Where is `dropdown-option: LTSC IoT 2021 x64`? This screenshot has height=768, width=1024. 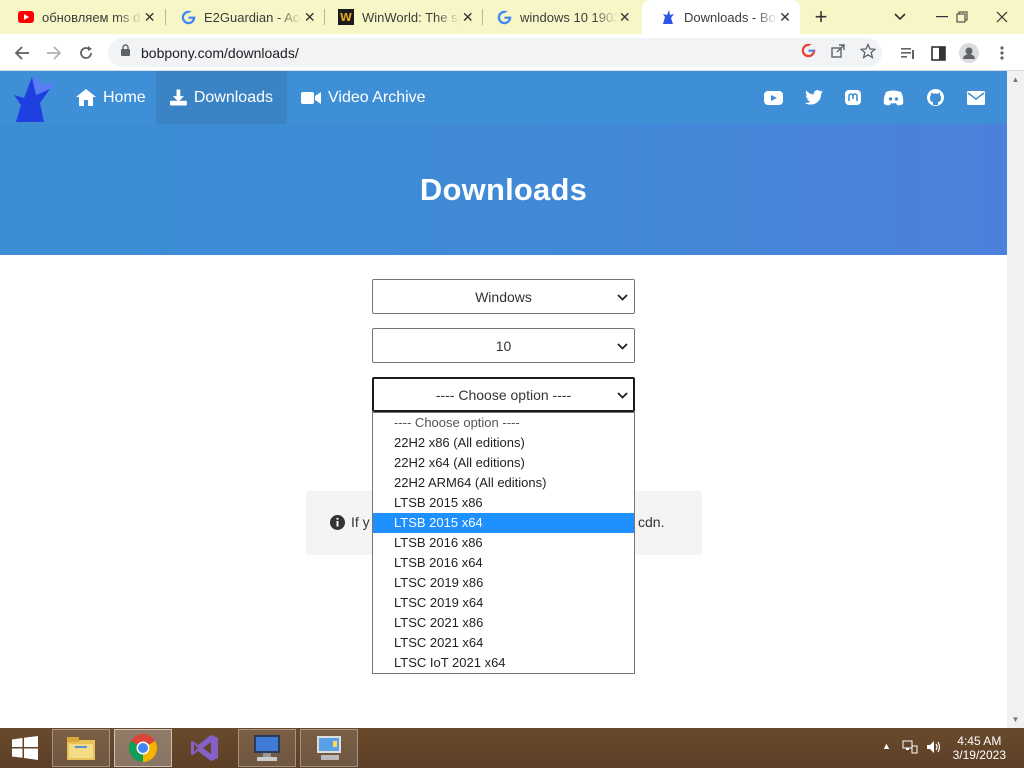 dropdown-option: LTSC IoT 2021 x64 is located at coordinates (503, 663).